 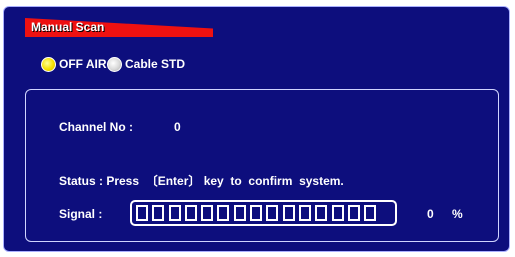 I want to click on radio-unselected-icon, so click(x=114, y=64).